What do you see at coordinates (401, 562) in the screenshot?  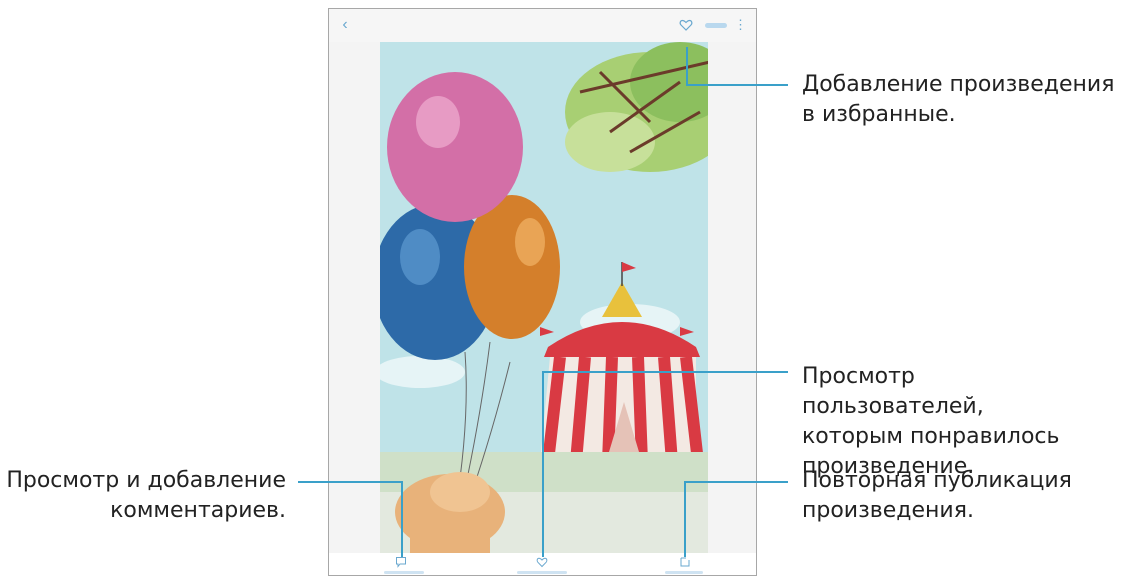 I see `comment-bubble-icon` at bounding box center [401, 562].